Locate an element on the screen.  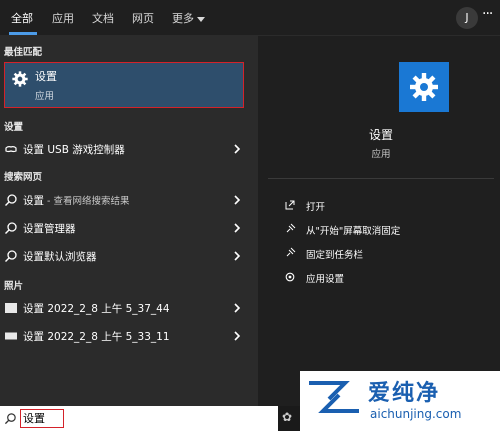
tab-documents: 文档 is located at coordinates (103, 18).